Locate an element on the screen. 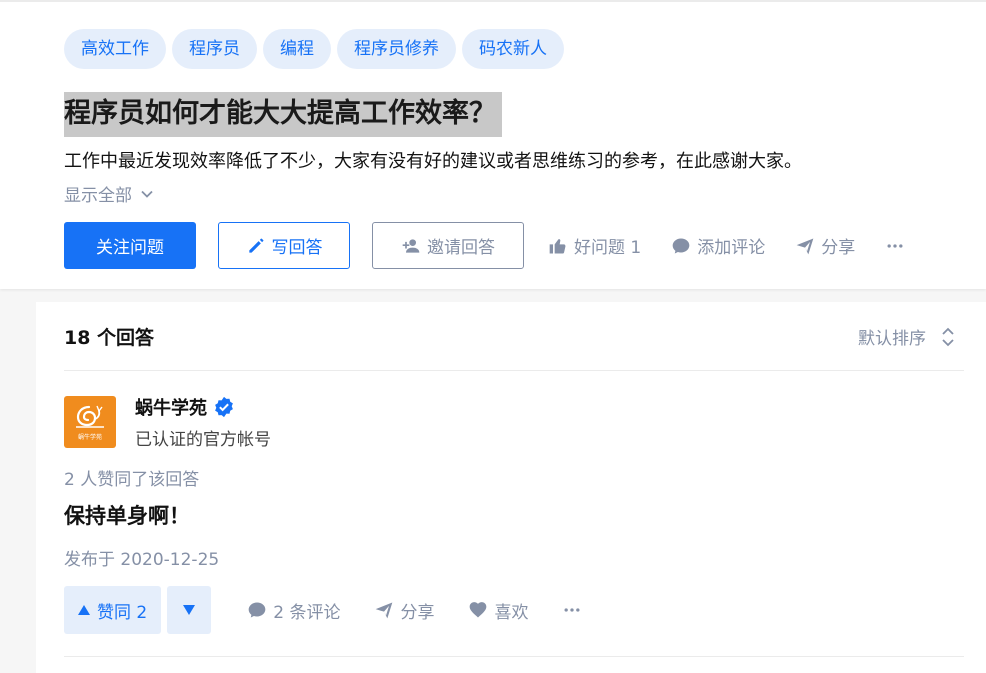  good-question-label: 好问题 1 is located at coordinates (608, 248).